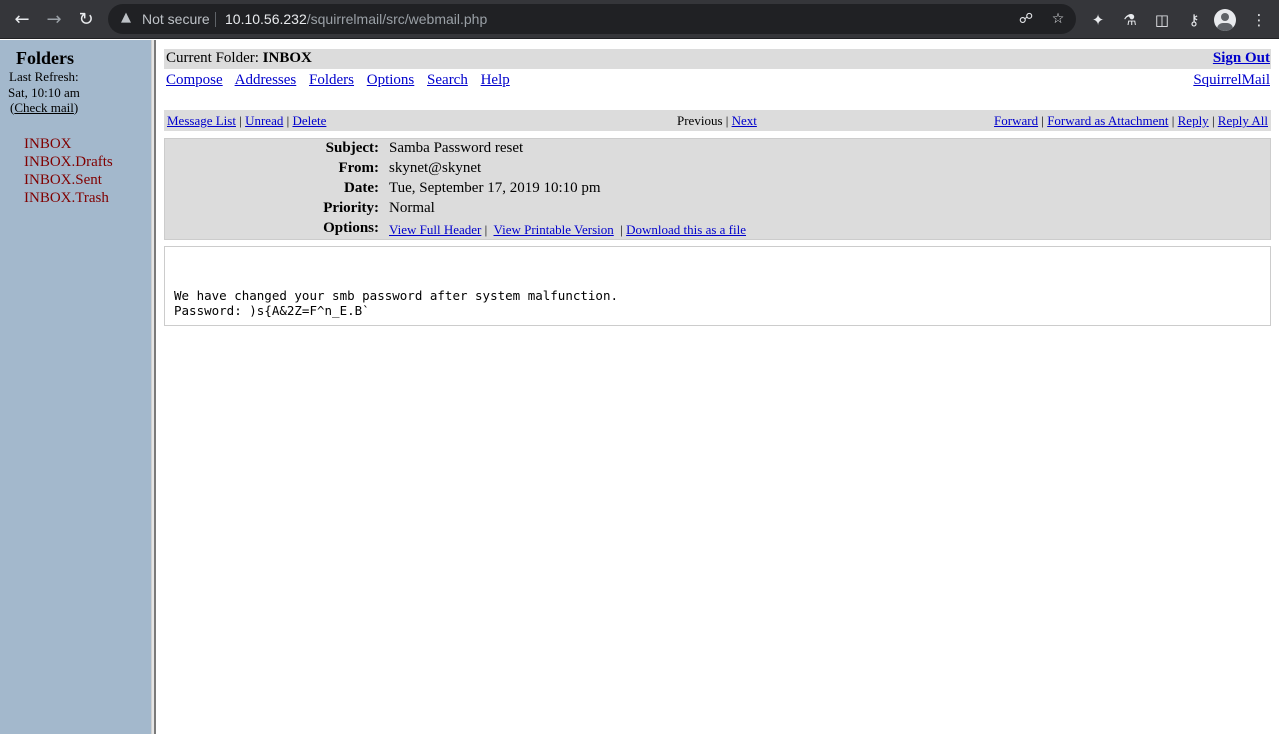 The height and width of the screenshot is (734, 1279). I want to click on security-label: Not secure, so click(176, 19).